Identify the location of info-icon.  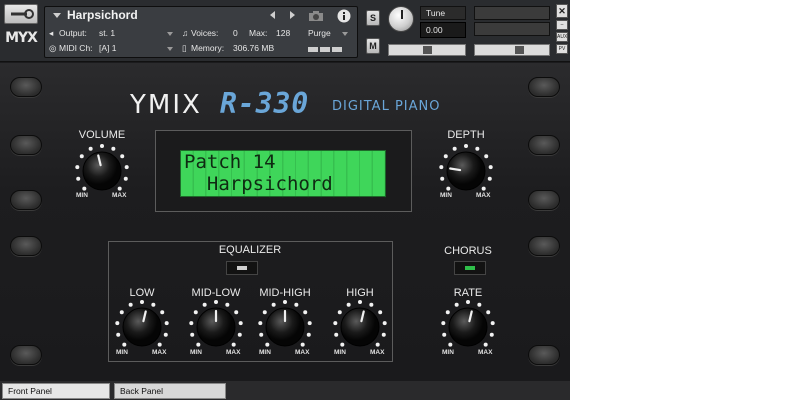
(344, 16).